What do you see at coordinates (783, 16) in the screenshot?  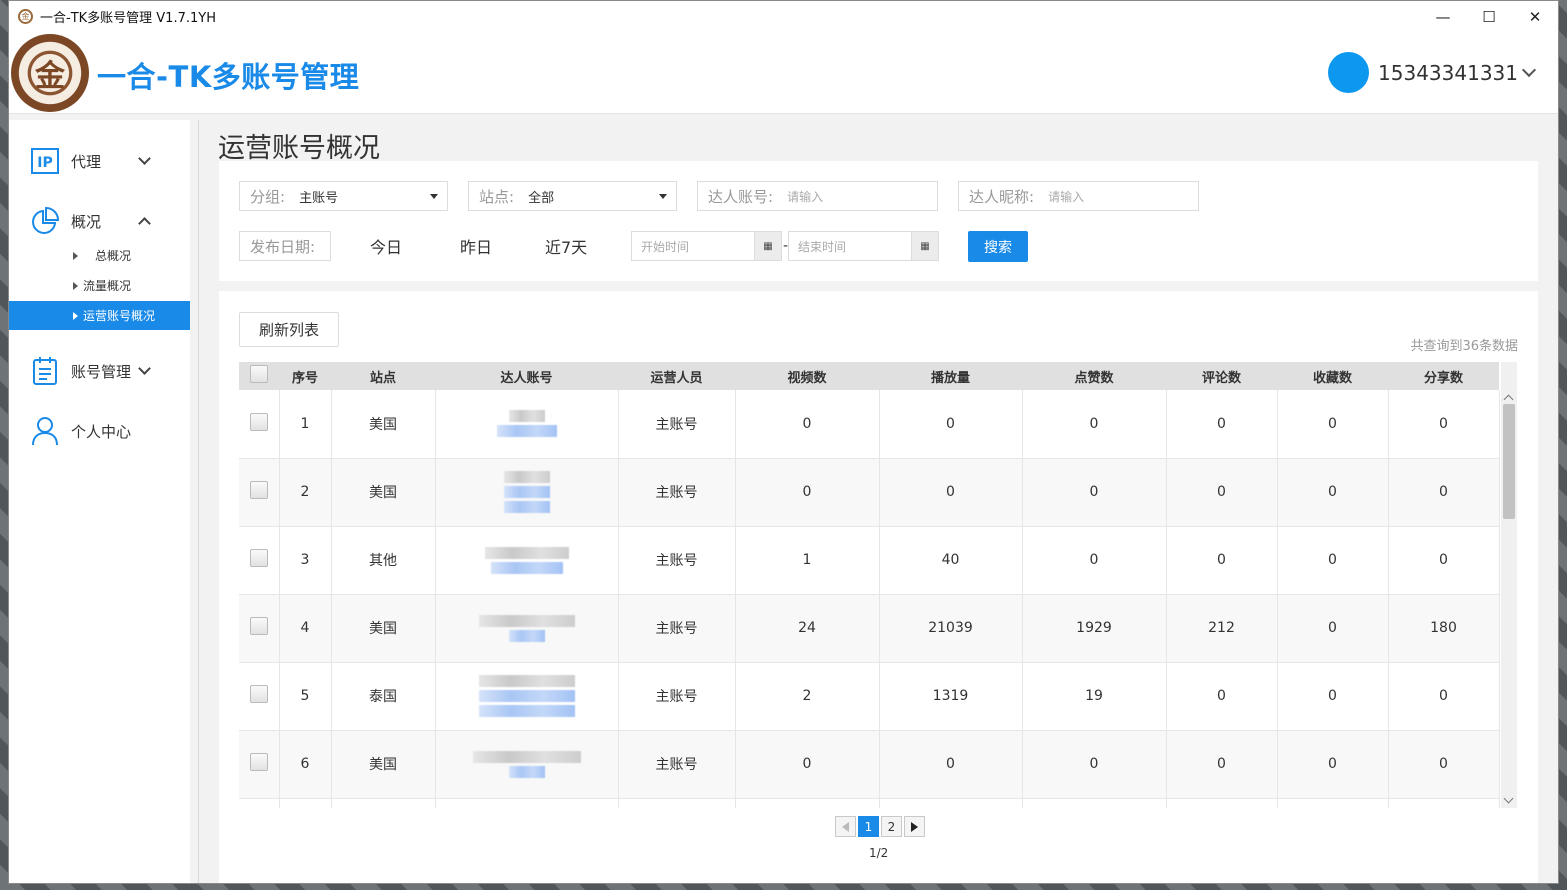 I see `title-bar: 金 一合-TK多账号管理 V1.7.1YH — ☐ ✕` at bounding box center [783, 16].